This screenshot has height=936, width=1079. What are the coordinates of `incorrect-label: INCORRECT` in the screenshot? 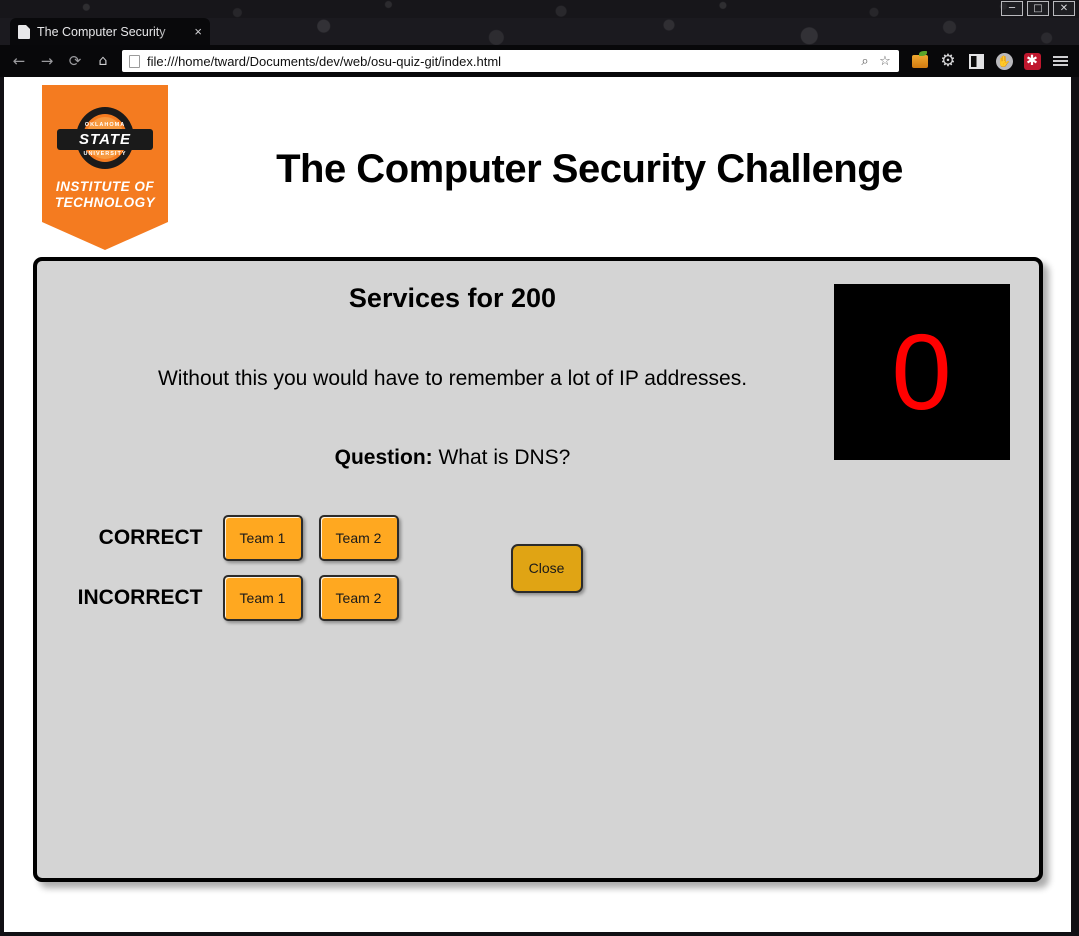 It's located at (140, 597).